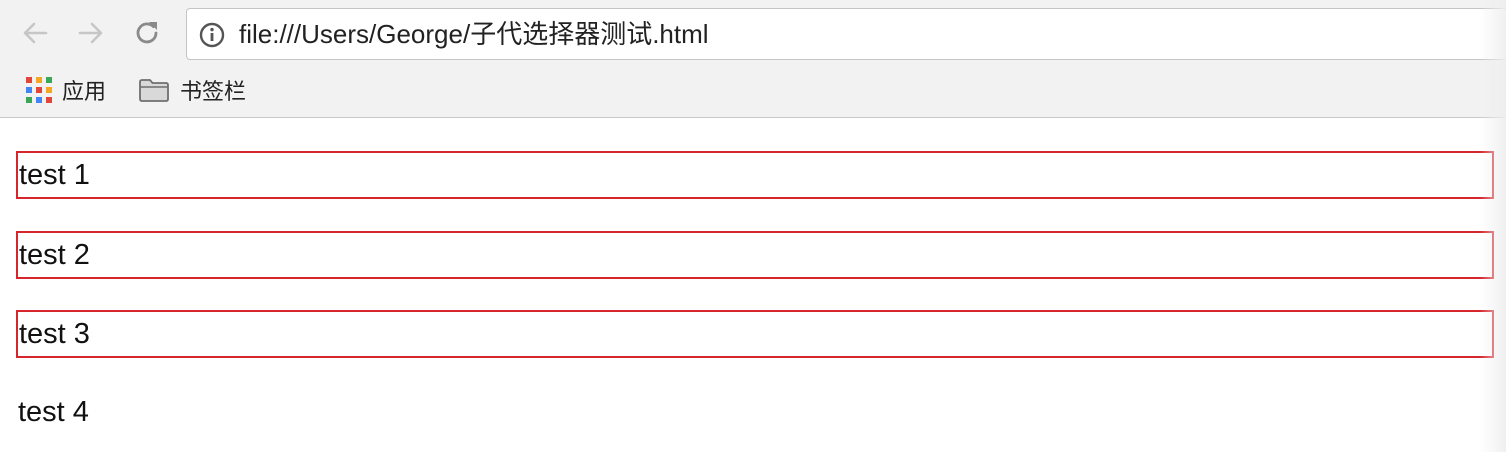 The image size is (1506, 452). Describe the element at coordinates (53, 412) in the screenshot. I see `test-item-4: test 4` at that location.